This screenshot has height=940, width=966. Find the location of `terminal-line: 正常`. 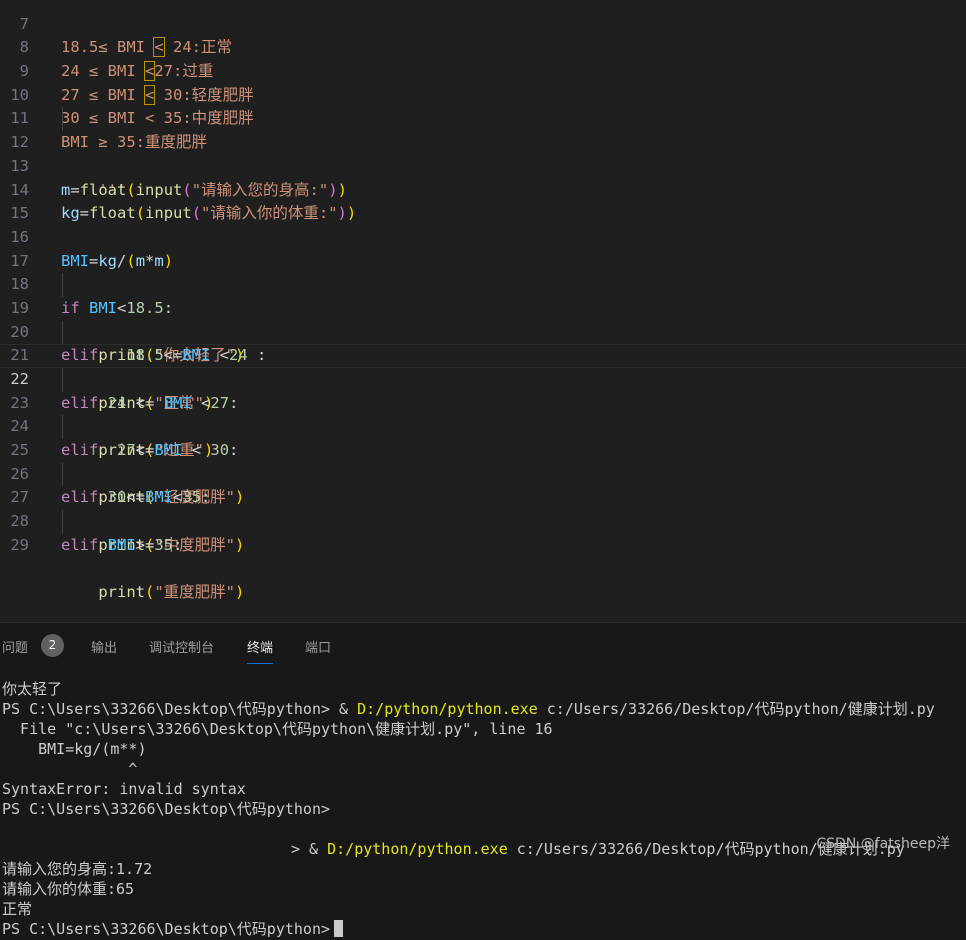

terminal-line: 正常 is located at coordinates (17, 909).